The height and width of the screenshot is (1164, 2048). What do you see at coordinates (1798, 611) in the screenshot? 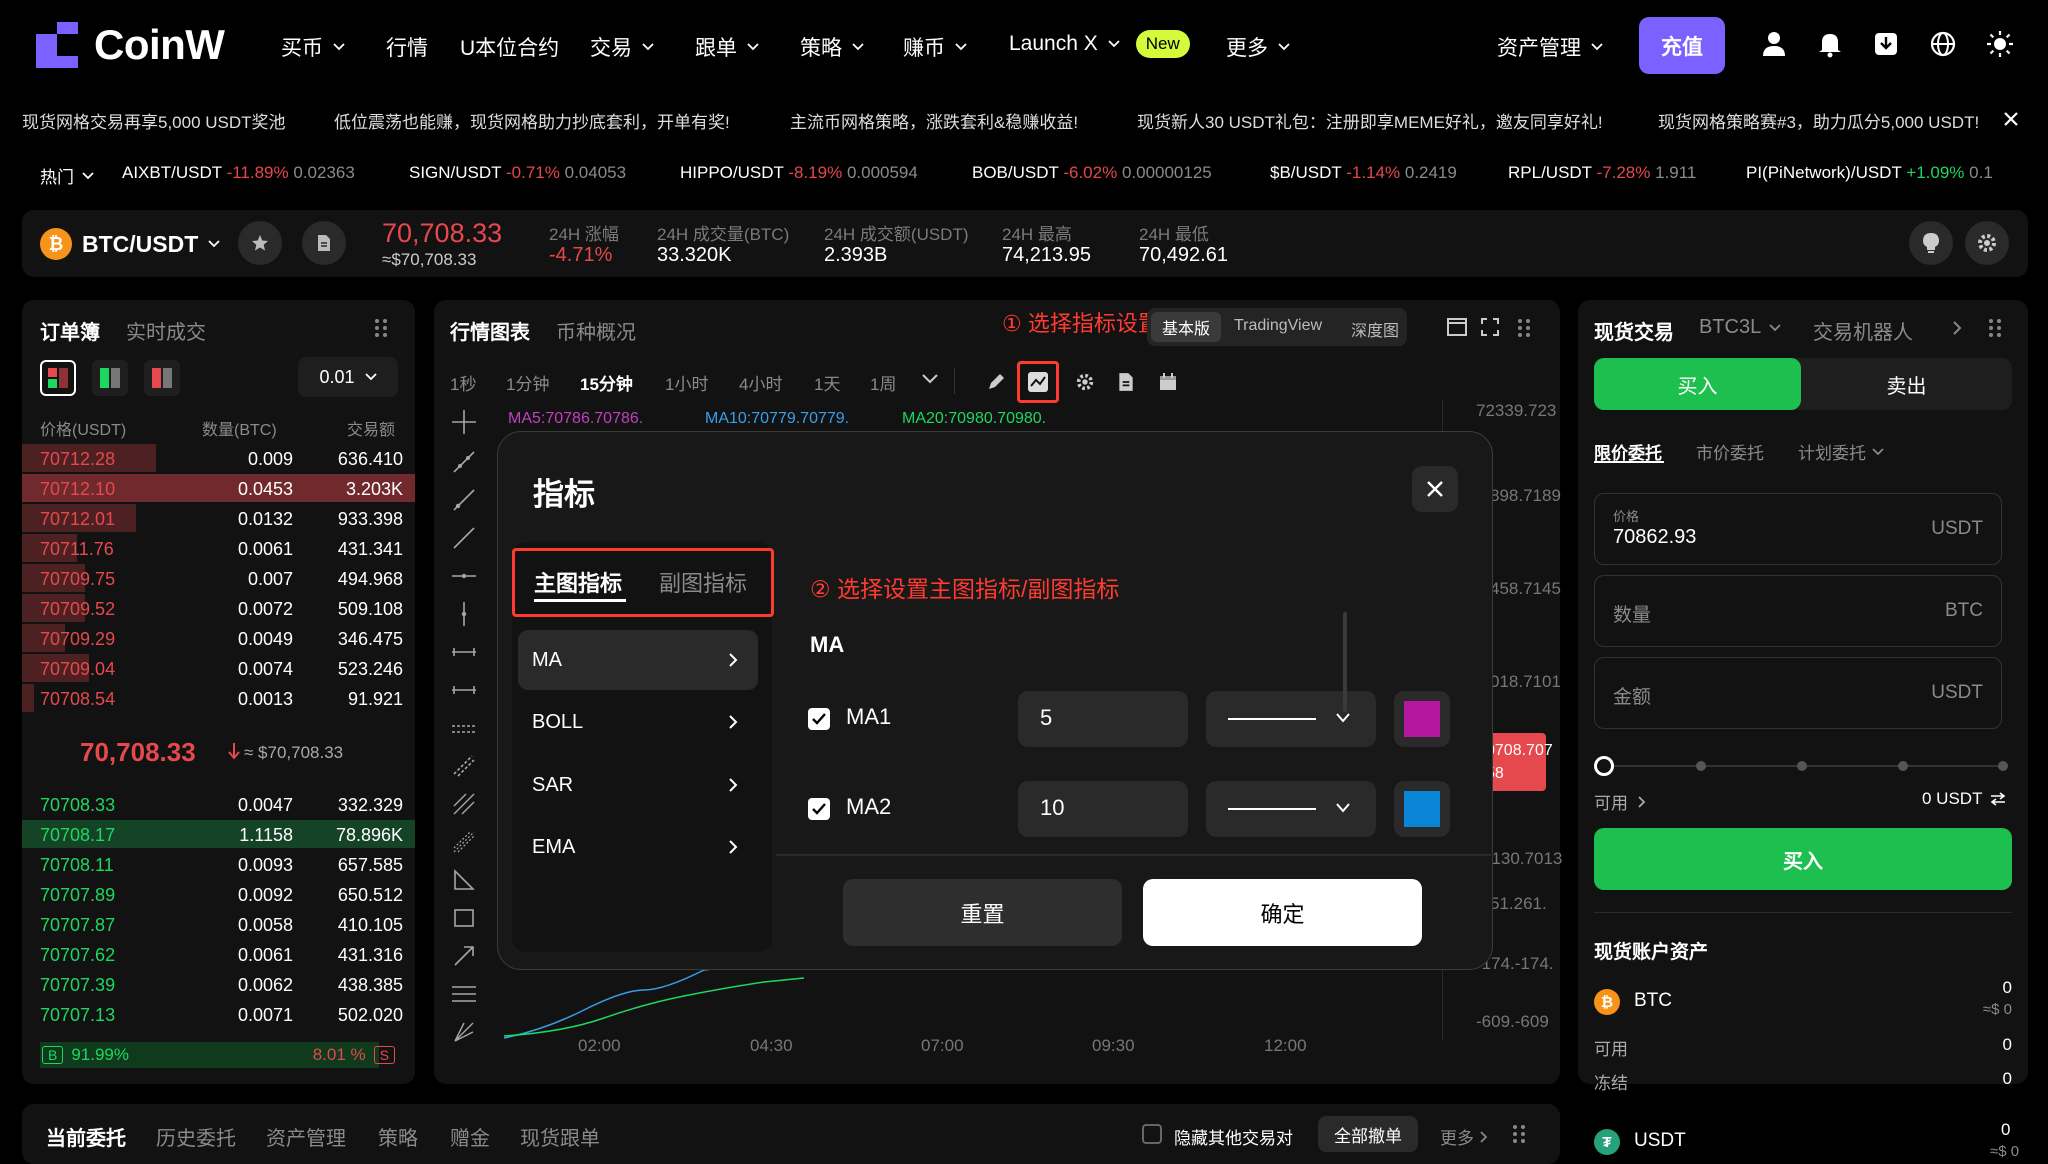
I see `quantity-input: 数量 BTC` at bounding box center [1798, 611].